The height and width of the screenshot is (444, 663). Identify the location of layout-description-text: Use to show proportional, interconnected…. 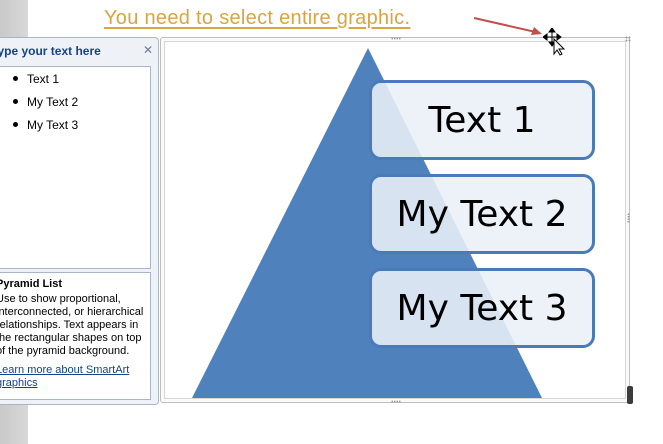
(72, 325).